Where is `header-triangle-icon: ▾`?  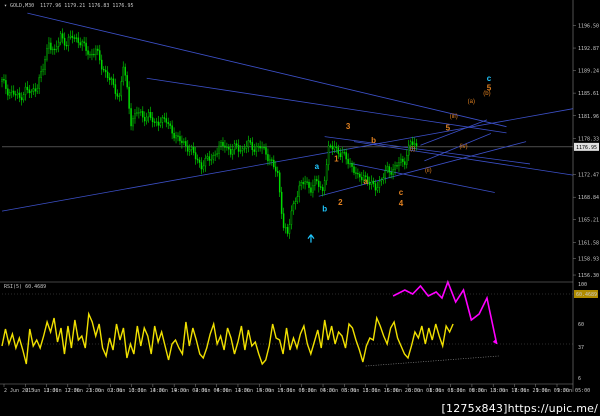 header-triangle-icon: ▾ is located at coordinates (5, 6).